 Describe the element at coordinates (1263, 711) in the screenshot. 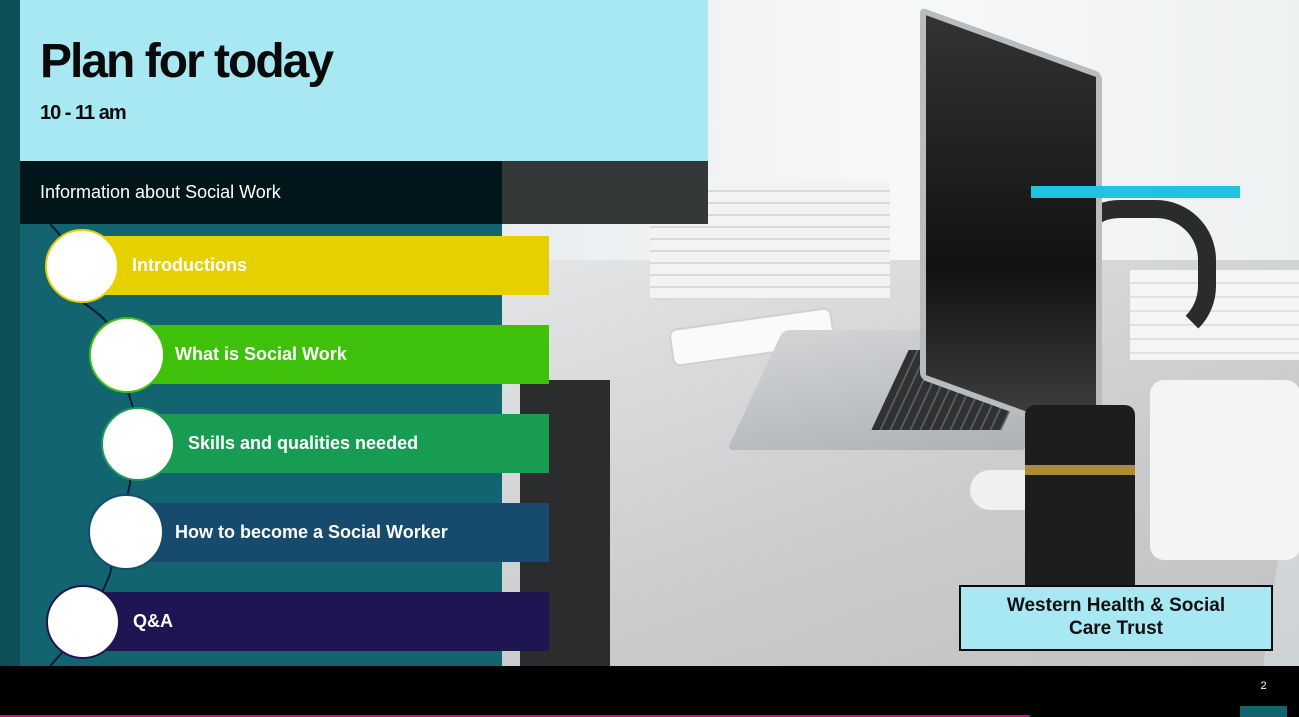

I see `page-number-accent` at that location.